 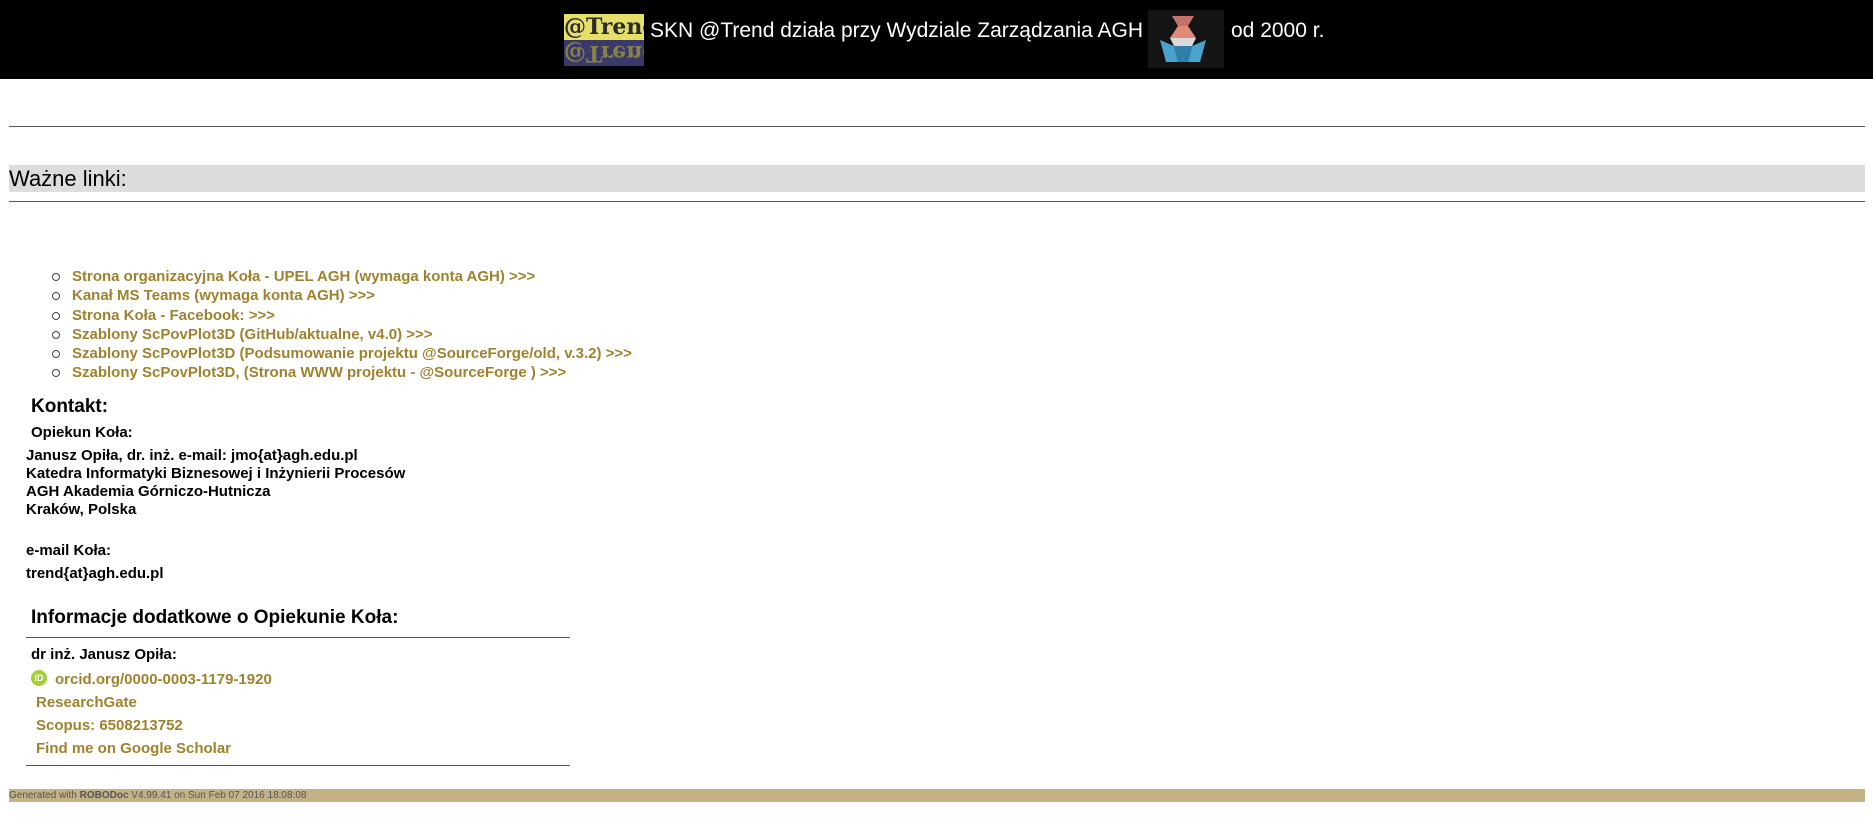 I want to click on agh-logo-icon, so click(x=1183, y=39).